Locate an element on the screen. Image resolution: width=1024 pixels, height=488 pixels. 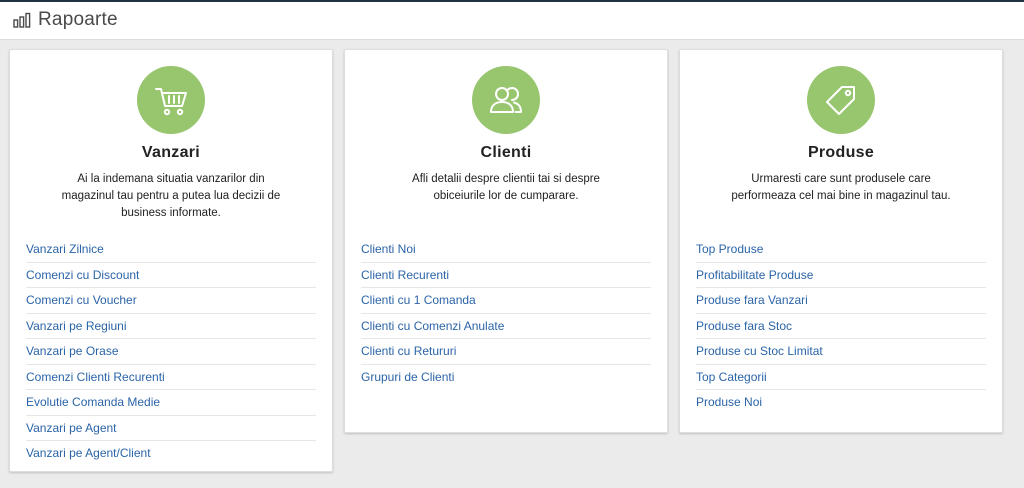
card-title: Produse is located at coordinates (841, 152).